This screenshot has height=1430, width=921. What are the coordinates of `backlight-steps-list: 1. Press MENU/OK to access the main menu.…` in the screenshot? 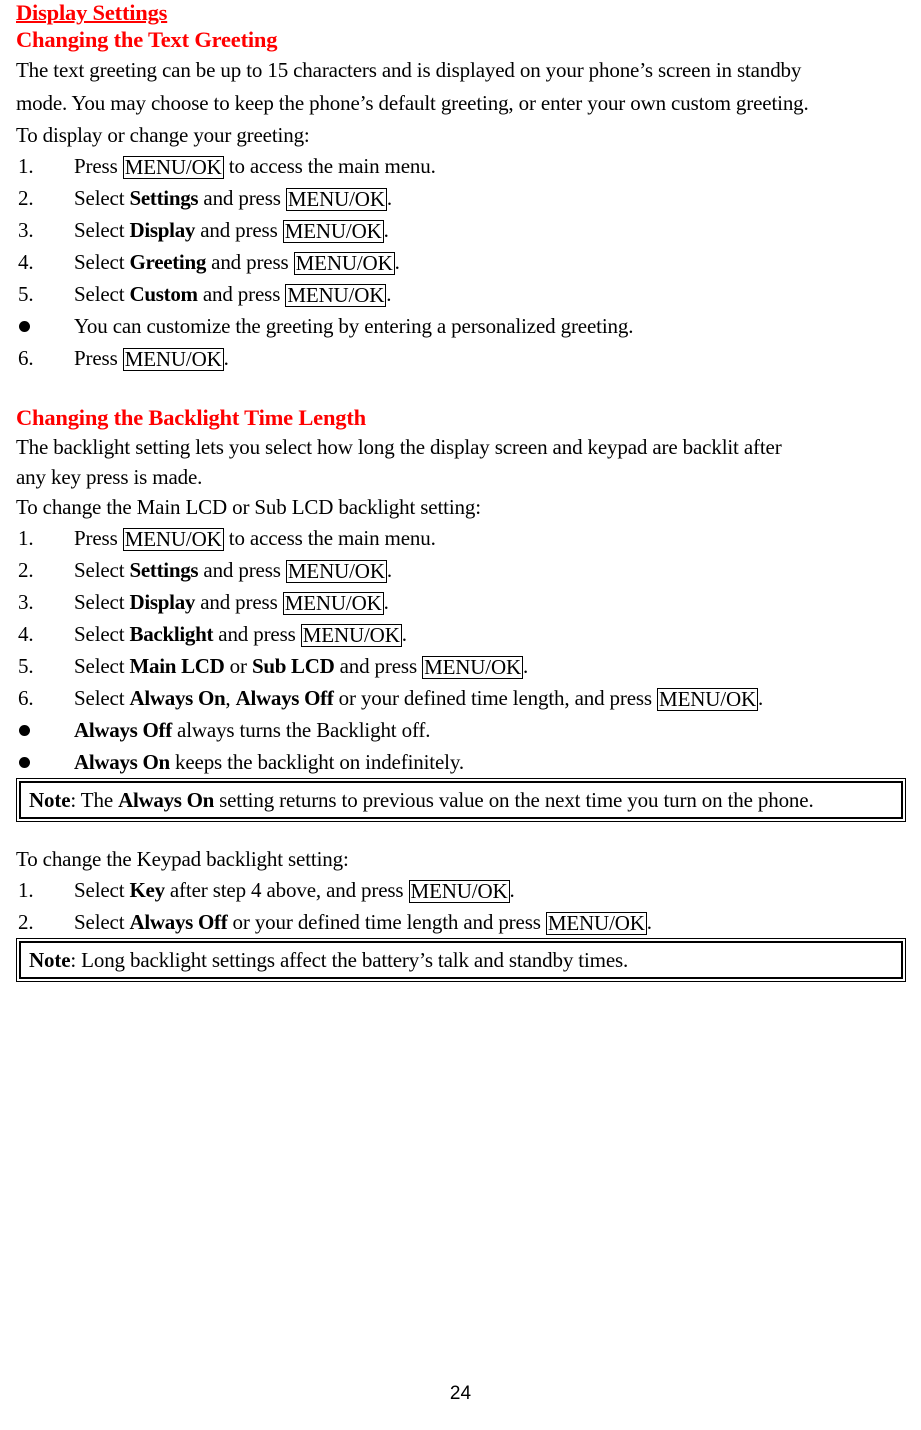 It's located at (461, 618).